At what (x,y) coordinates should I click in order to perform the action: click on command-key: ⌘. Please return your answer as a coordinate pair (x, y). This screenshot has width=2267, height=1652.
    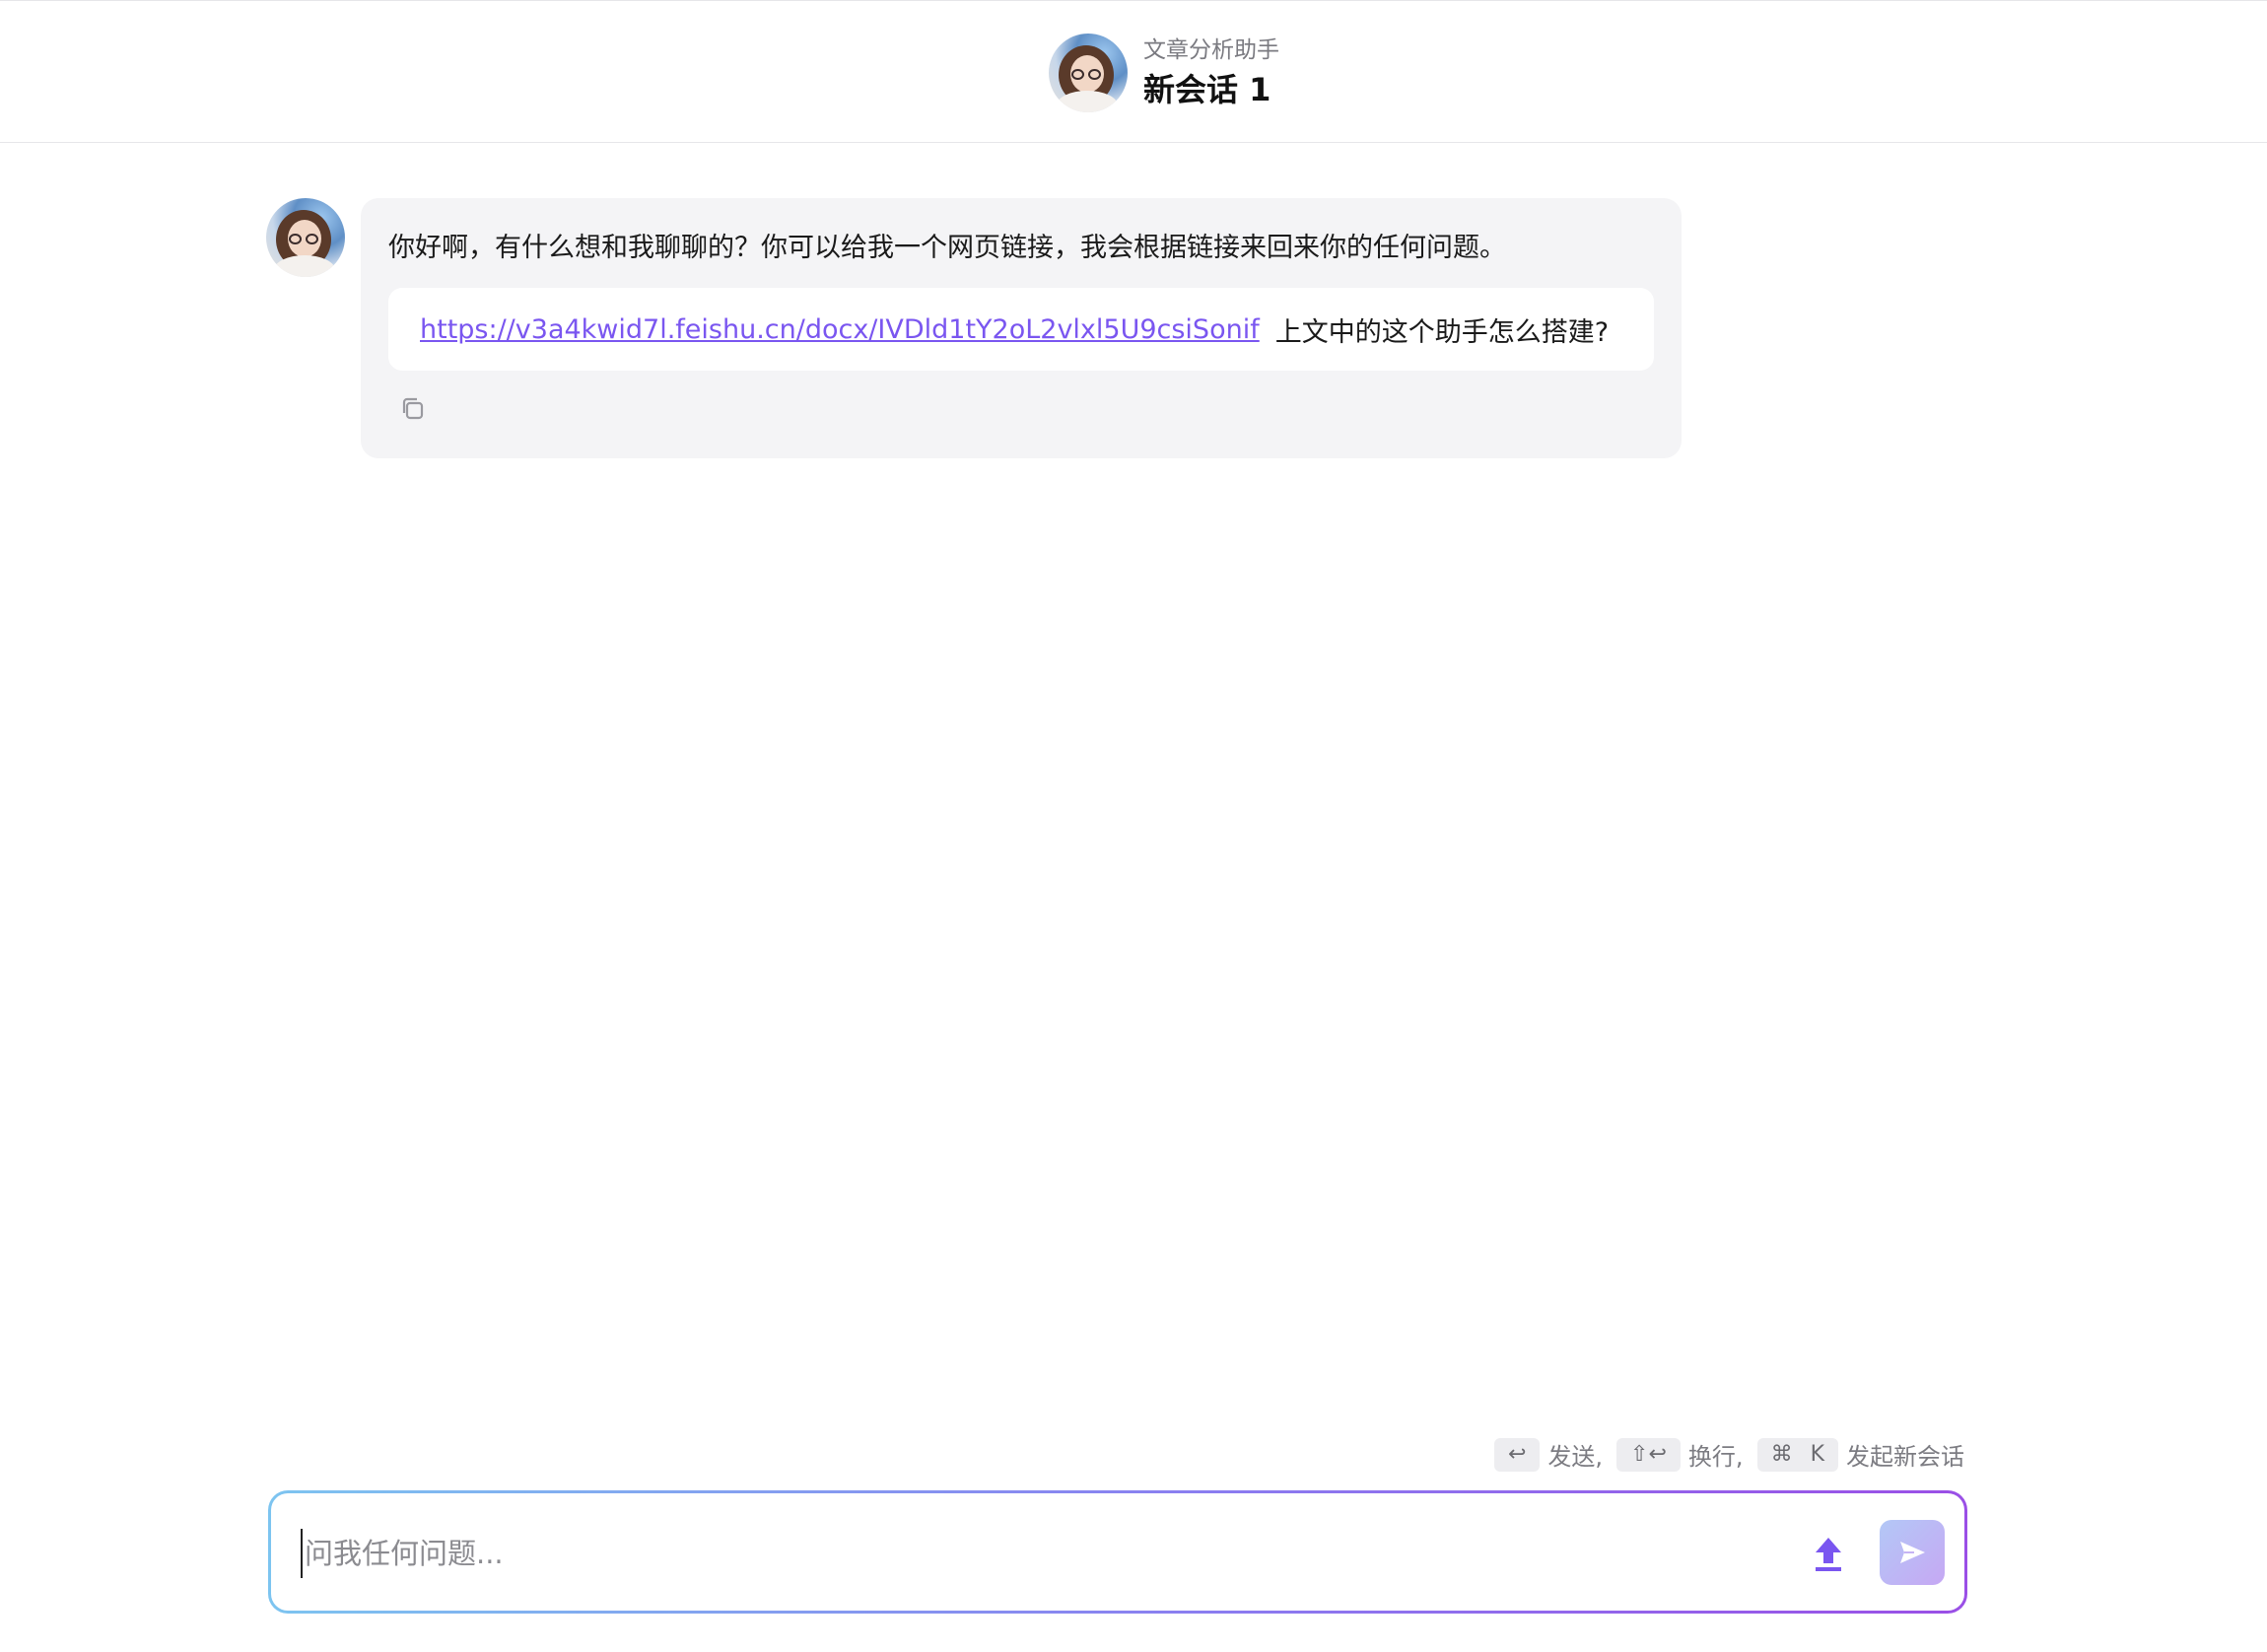
    Looking at the image, I should click on (1781, 1454).